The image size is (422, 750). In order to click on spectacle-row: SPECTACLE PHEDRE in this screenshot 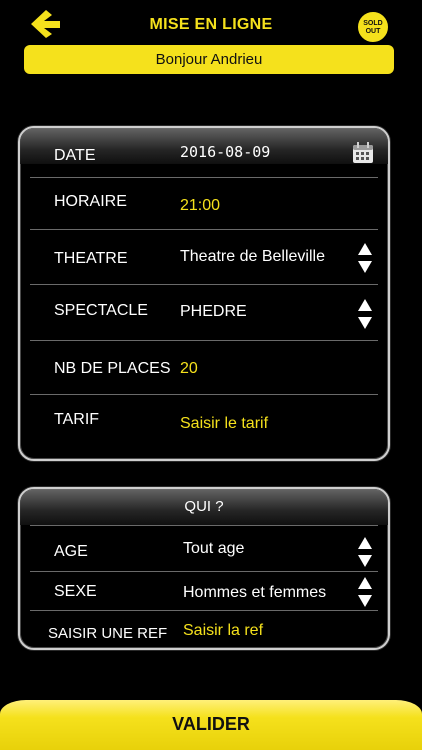, I will do `click(204, 313)`.